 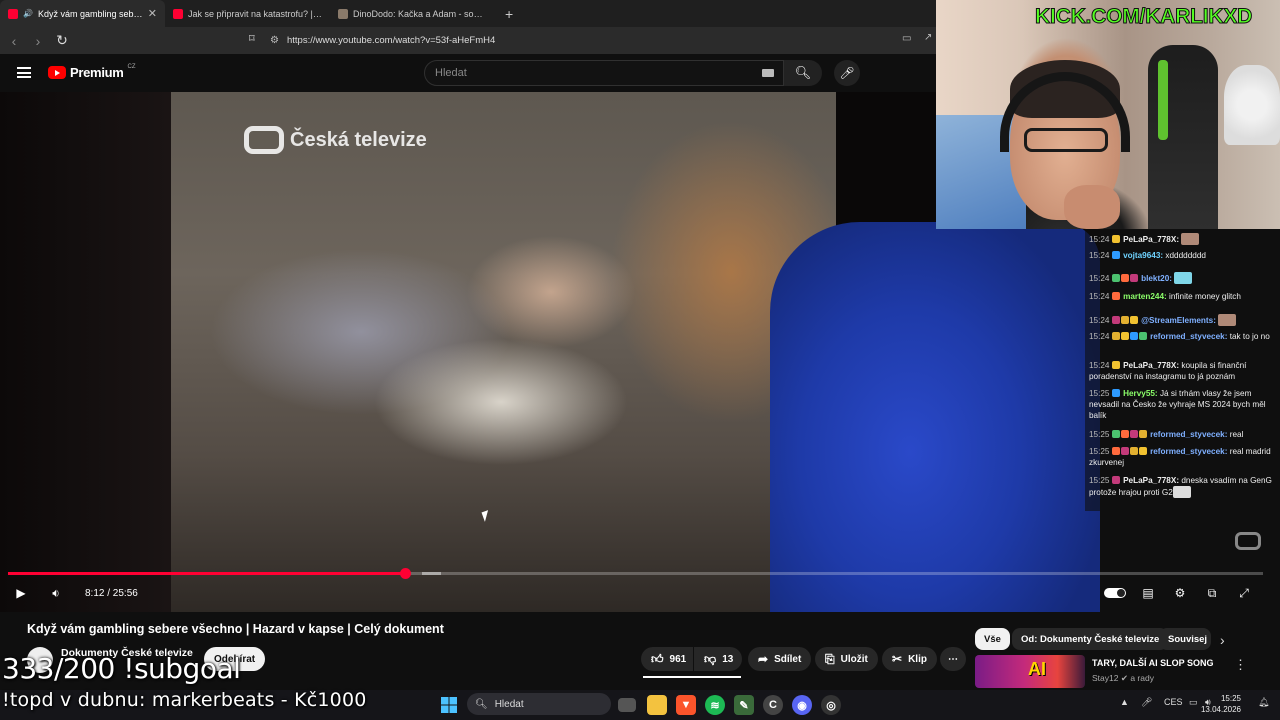 What do you see at coordinates (1124, 702) in the screenshot?
I see `tray-chevron-up-icon: ▲` at bounding box center [1124, 702].